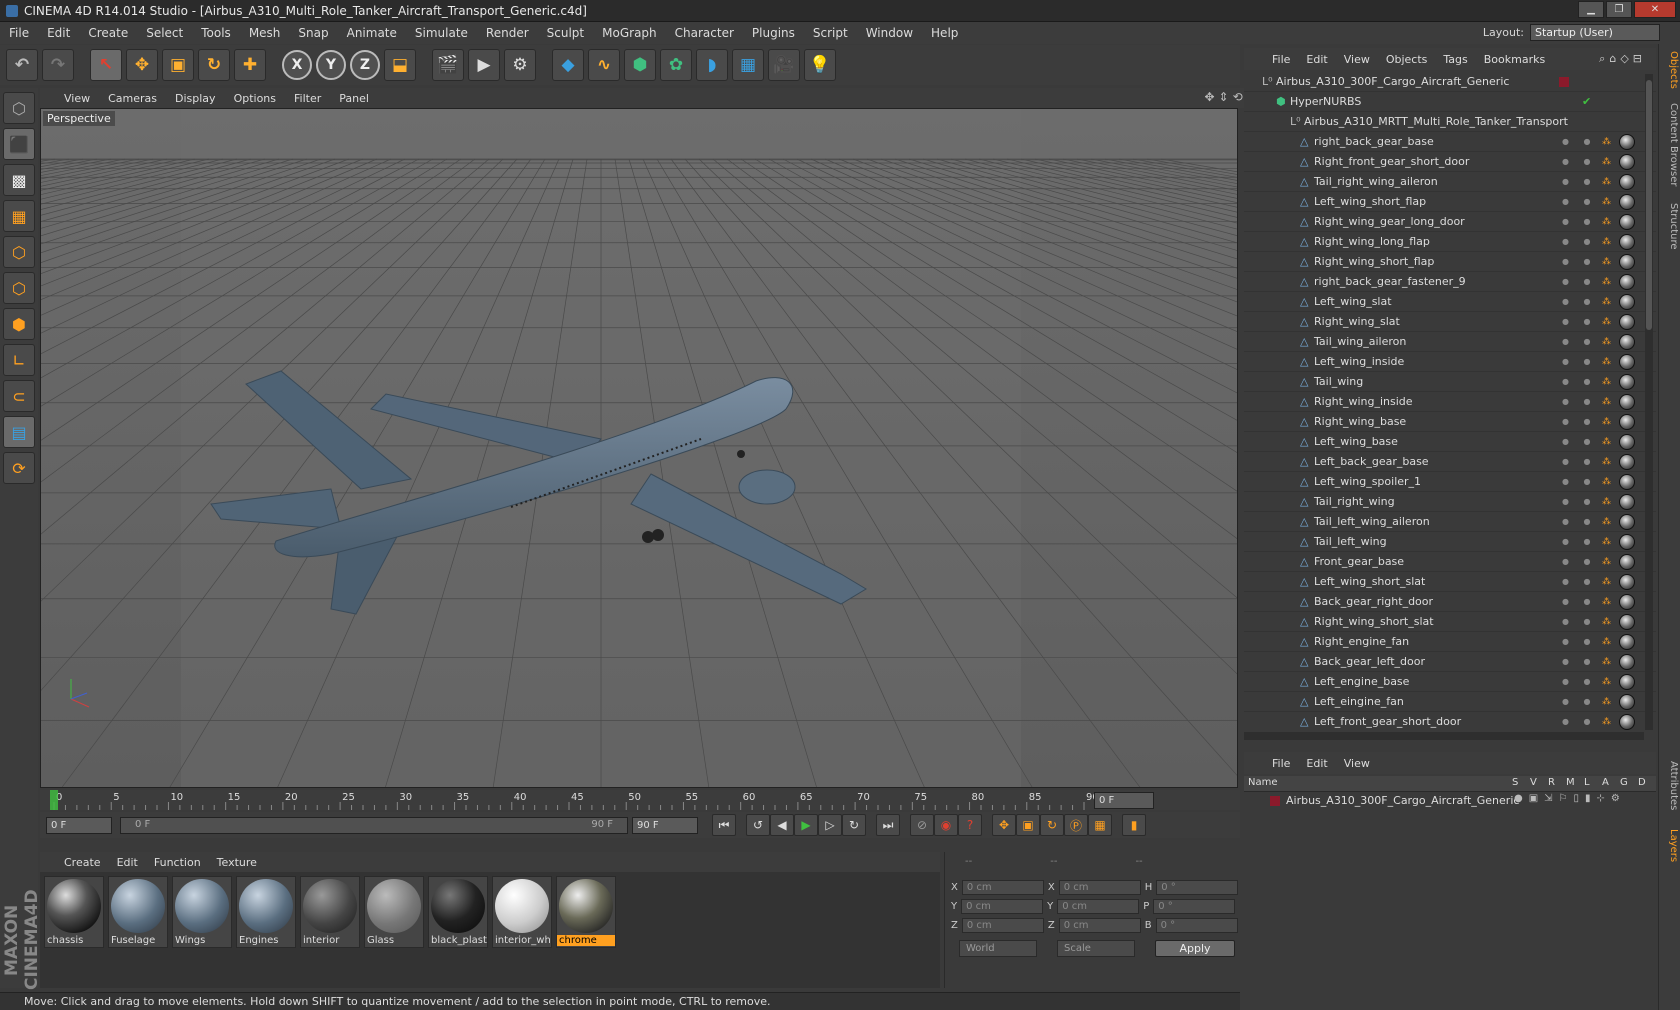 The width and height of the screenshot is (1680, 1010). I want to click on make-editable-icon: ⬡, so click(19, 108).